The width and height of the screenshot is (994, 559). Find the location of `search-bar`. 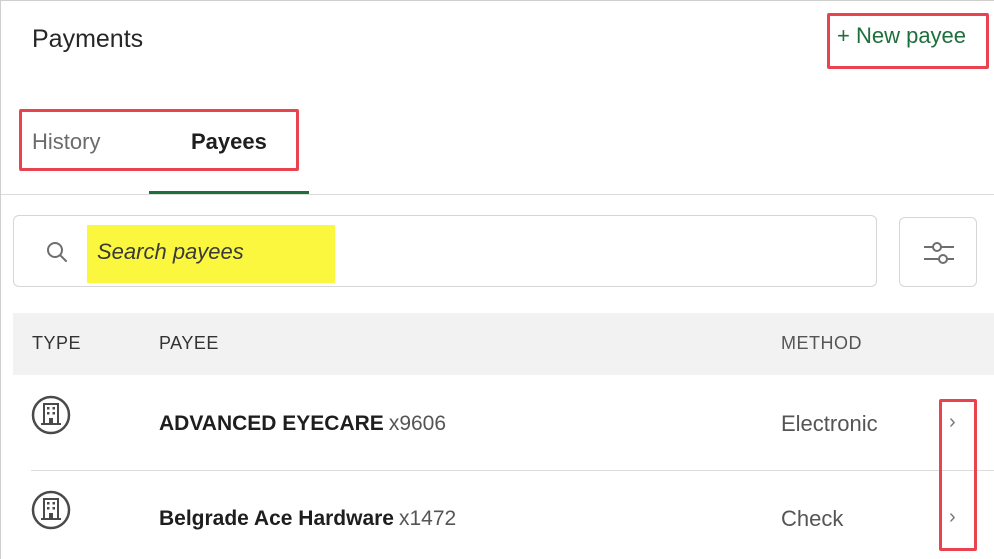

search-bar is located at coordinates (445, 251).